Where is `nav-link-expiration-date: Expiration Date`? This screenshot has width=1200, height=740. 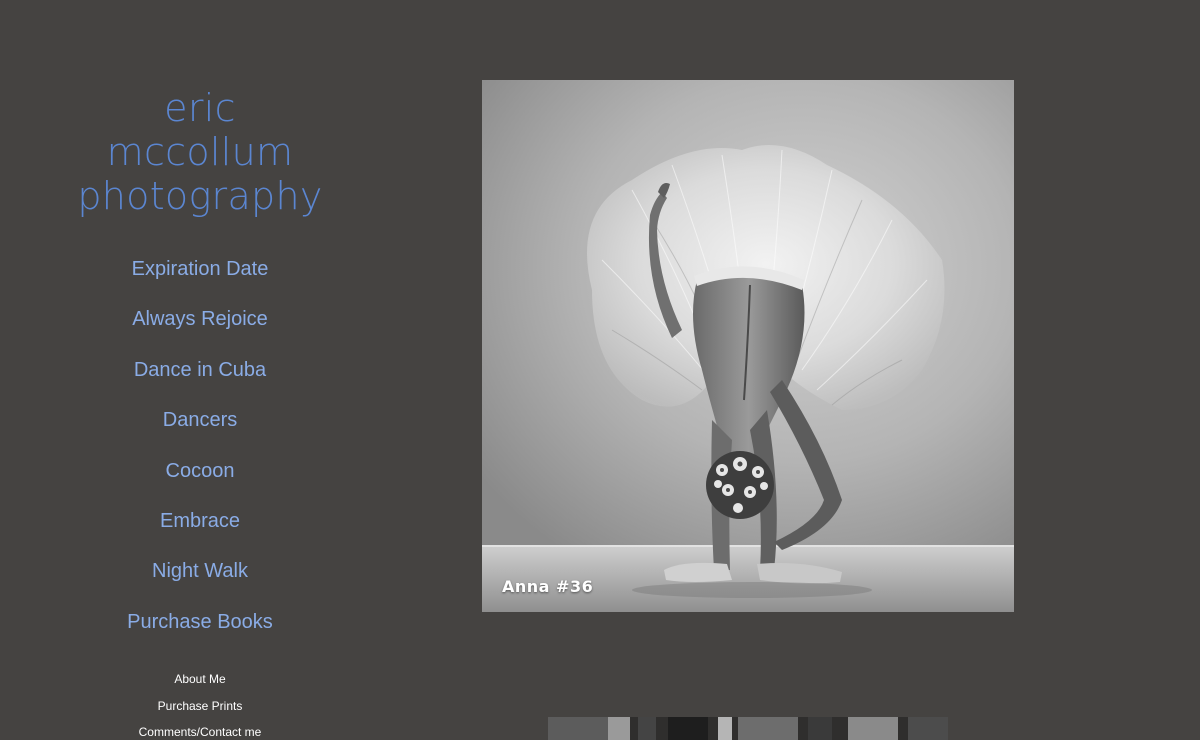 nav-link-expiration-date: Expiration Date is located at coordinates (200, 269).